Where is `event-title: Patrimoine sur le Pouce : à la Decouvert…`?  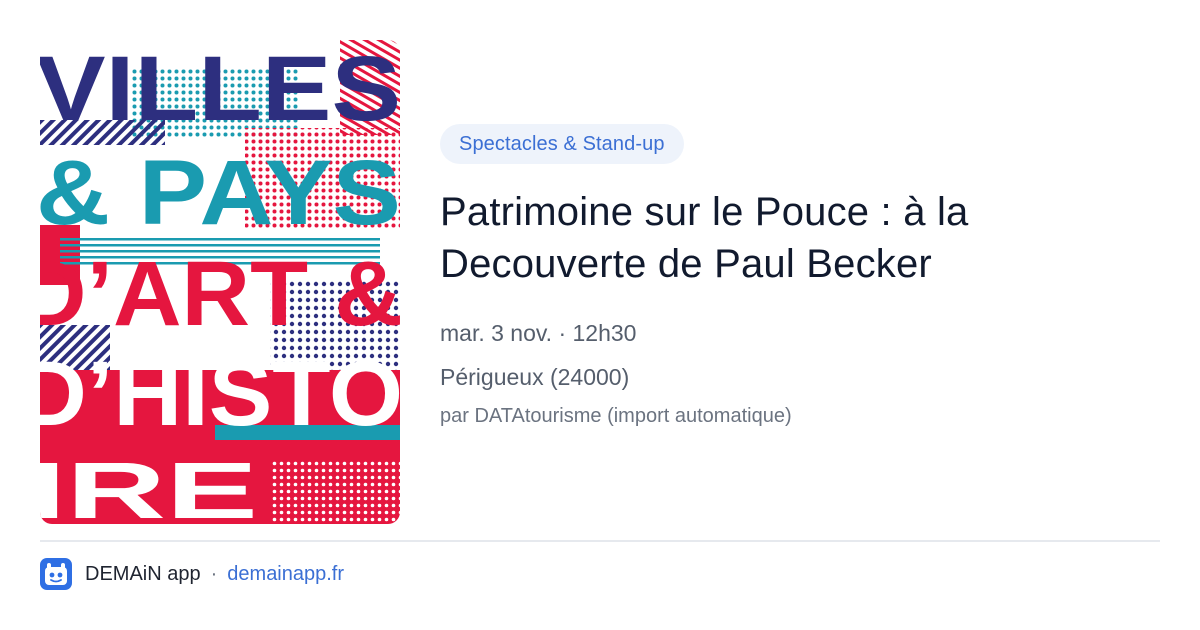
event-title: Patrimoine sur le Pouce : à la Decouvert… is located at coordinates (704, 238).